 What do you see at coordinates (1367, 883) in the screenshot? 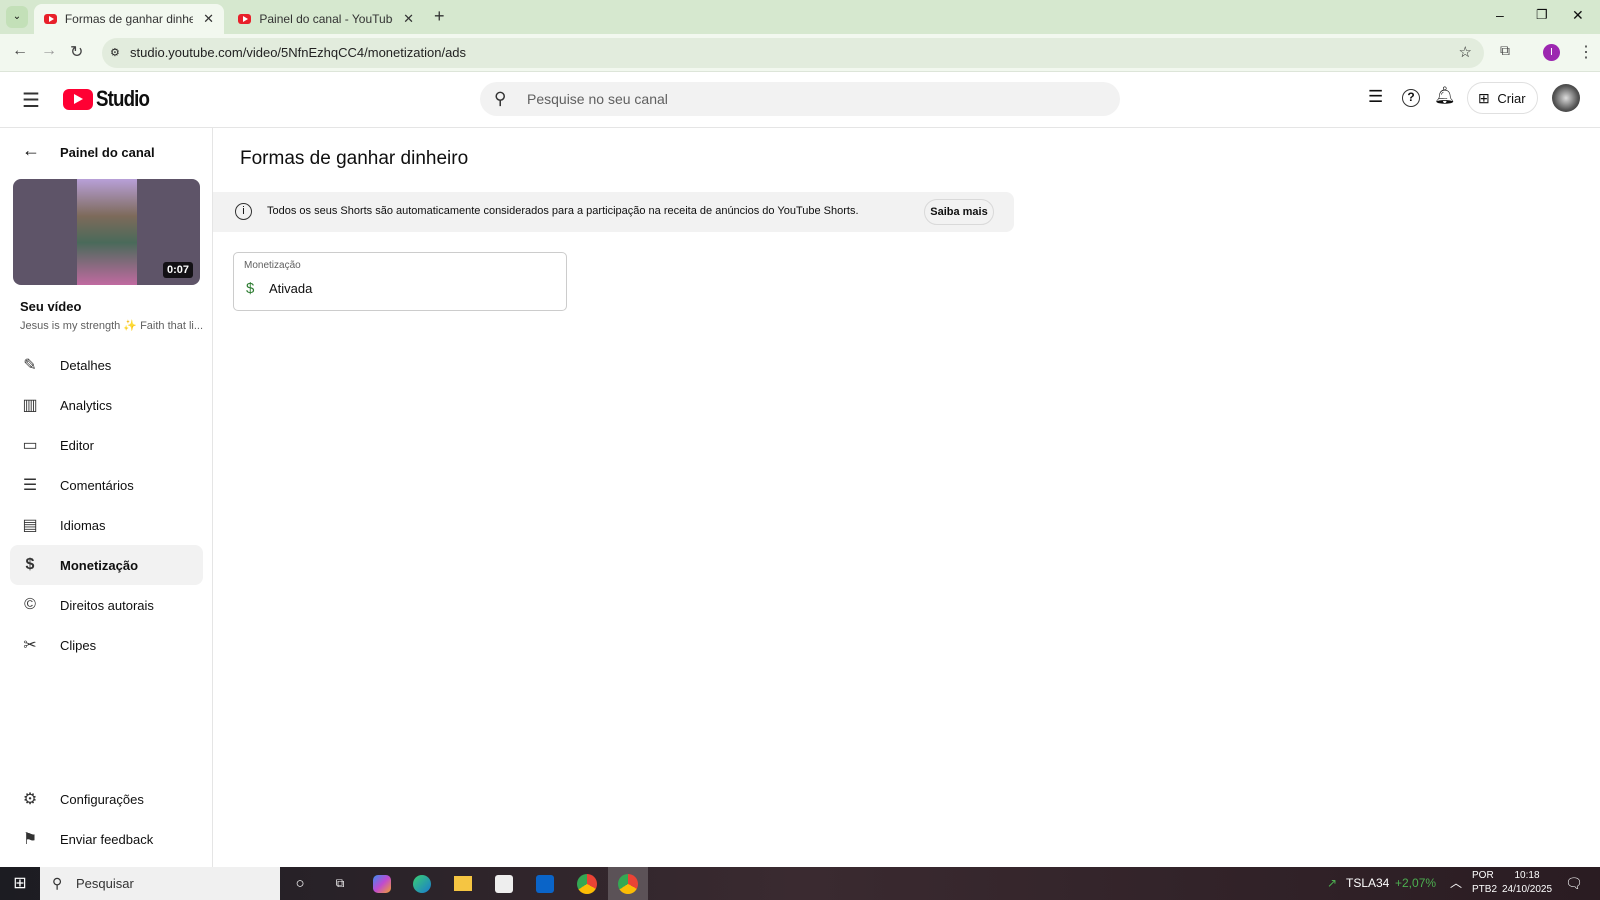
I see `stock-ticker: TSLA34` at bounding box center [1367, 883].